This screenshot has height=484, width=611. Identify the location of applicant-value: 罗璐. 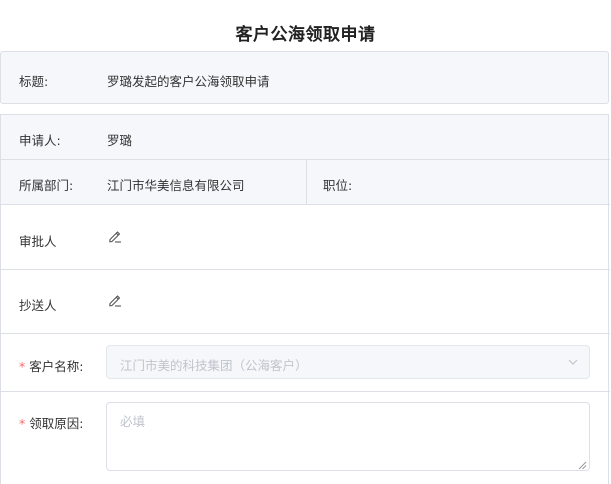
(120, 140).